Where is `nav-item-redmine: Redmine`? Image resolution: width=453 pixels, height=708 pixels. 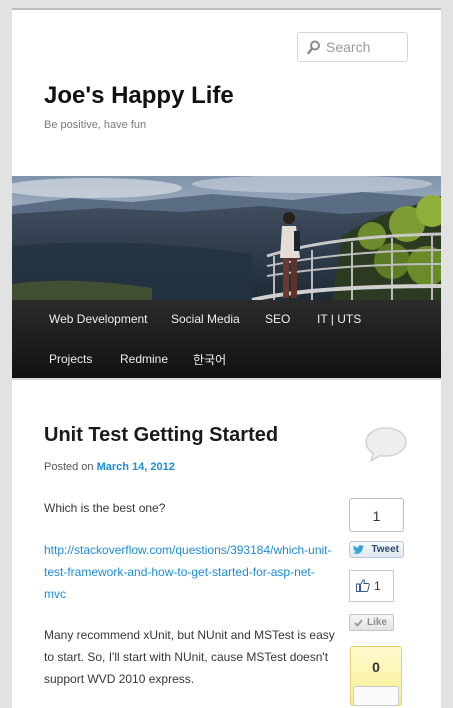 nav-item-redmine: Redmine is located at coordinates (144, 359).